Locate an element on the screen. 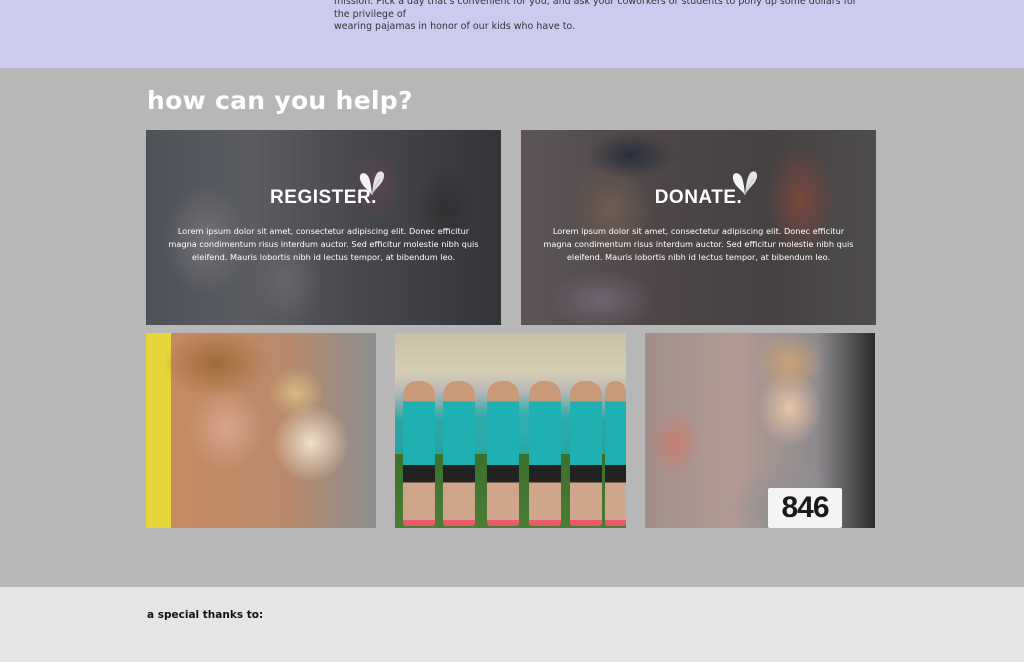 This screenshot has height=662, width=1024. sponsors-section: a special thanks to: is located at coordinates (512, 624).